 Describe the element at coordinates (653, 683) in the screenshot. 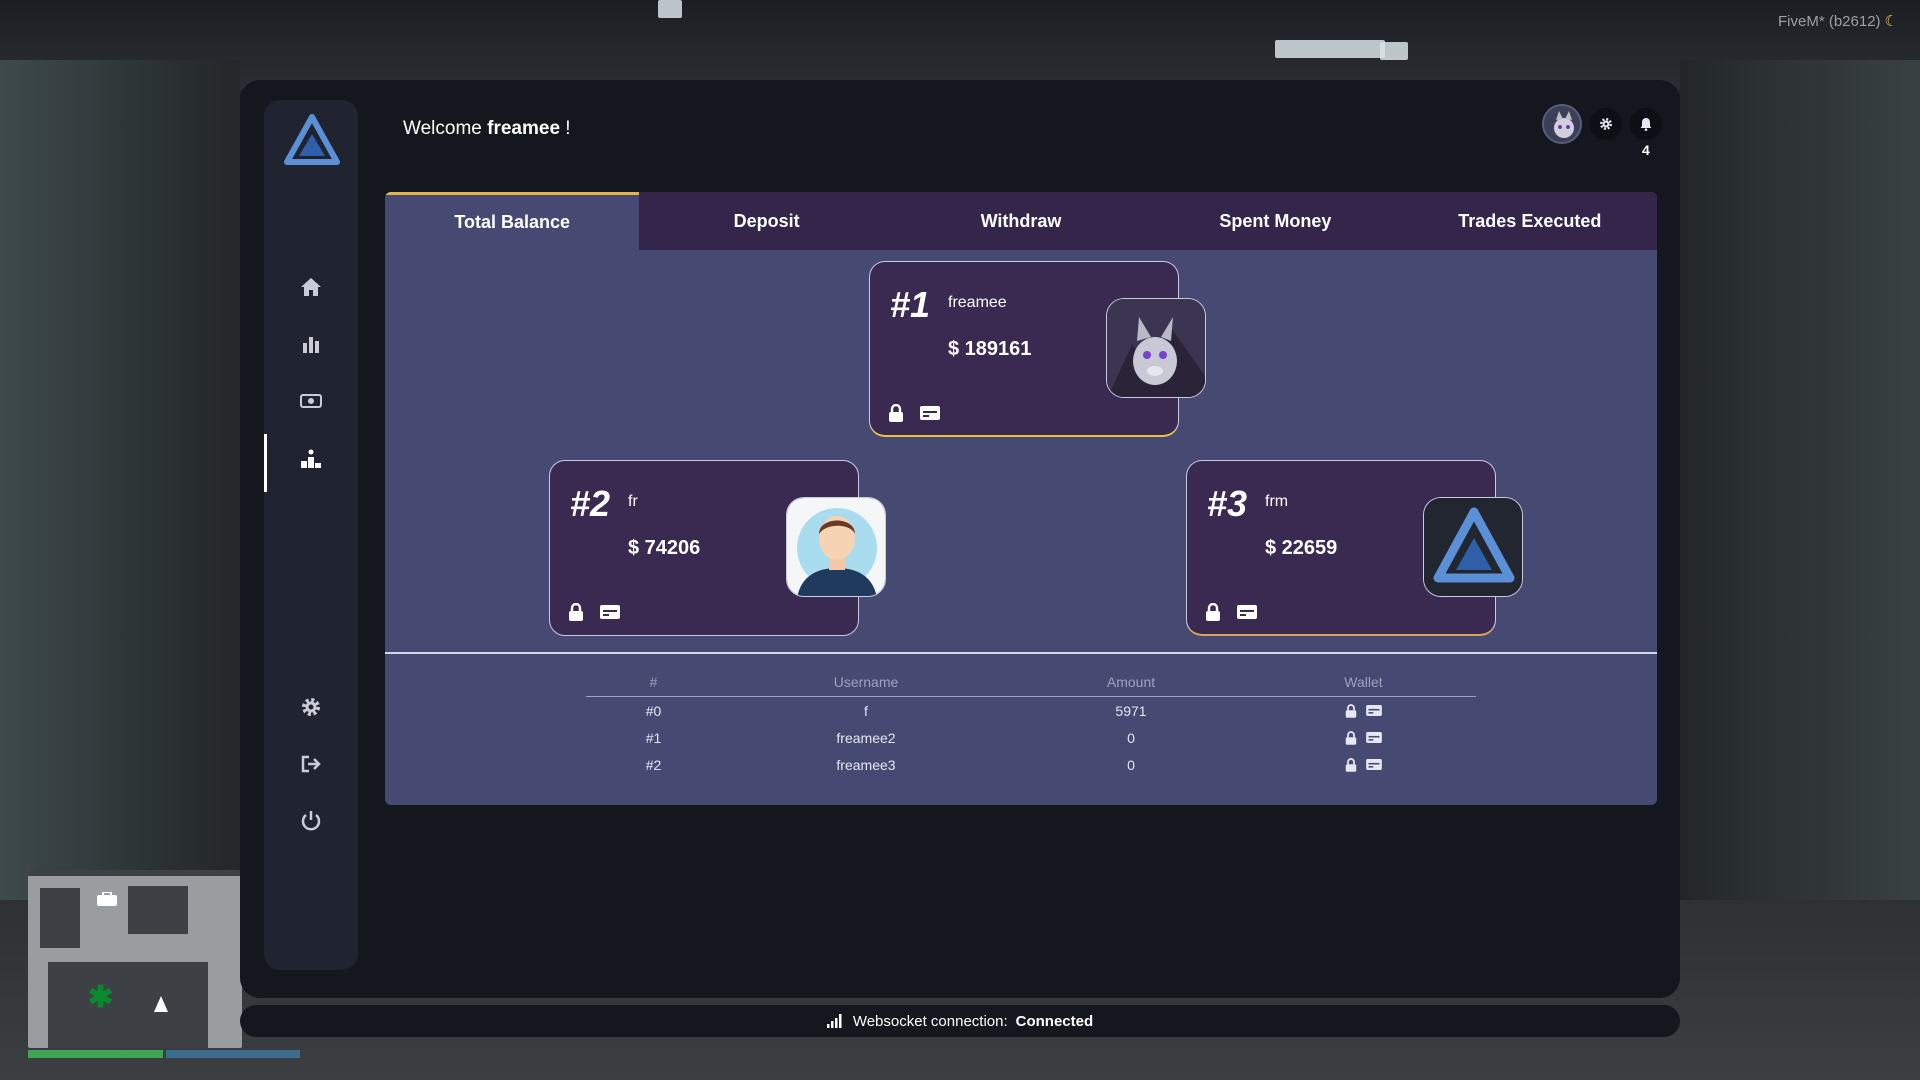

I see `column-header-rank: #` at that location.